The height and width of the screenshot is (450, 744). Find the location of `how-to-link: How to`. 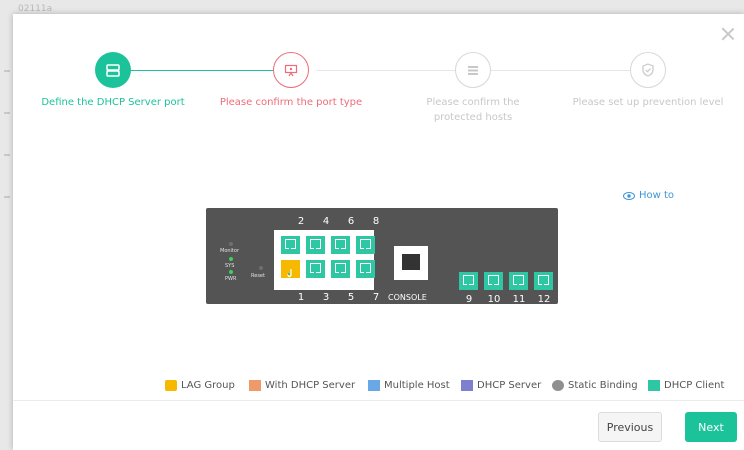

how-to-link: How to is located at coordinates (648, 195).